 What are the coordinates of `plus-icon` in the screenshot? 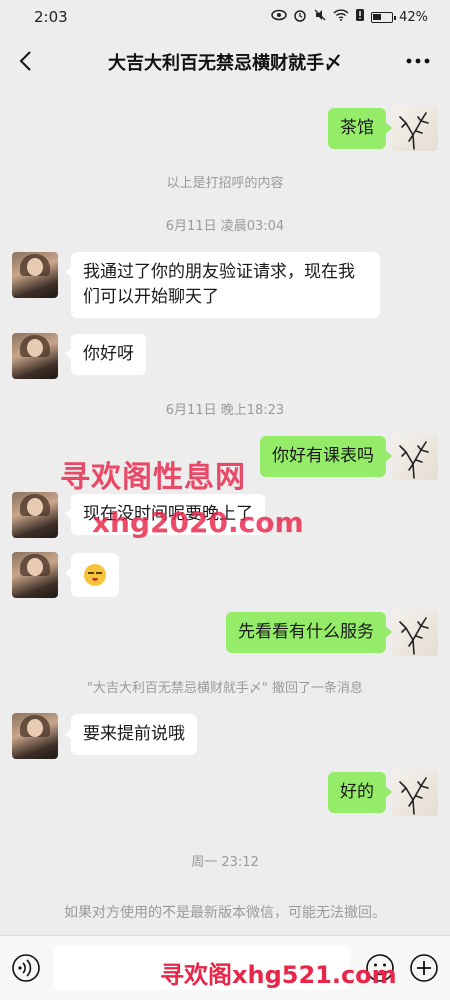 It's located at (424, 968).